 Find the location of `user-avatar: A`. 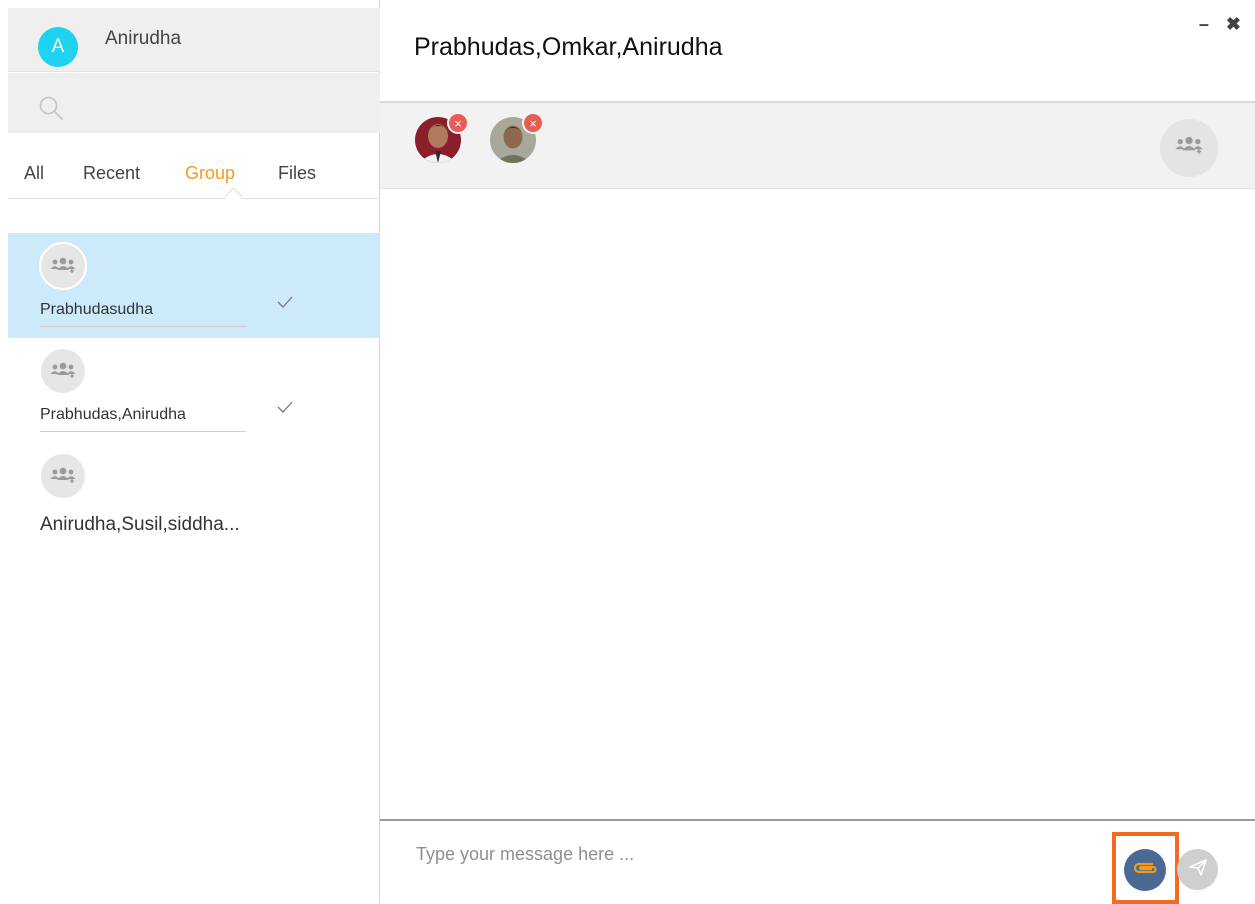

user-avatar: A is located at coordinates (58, 47).